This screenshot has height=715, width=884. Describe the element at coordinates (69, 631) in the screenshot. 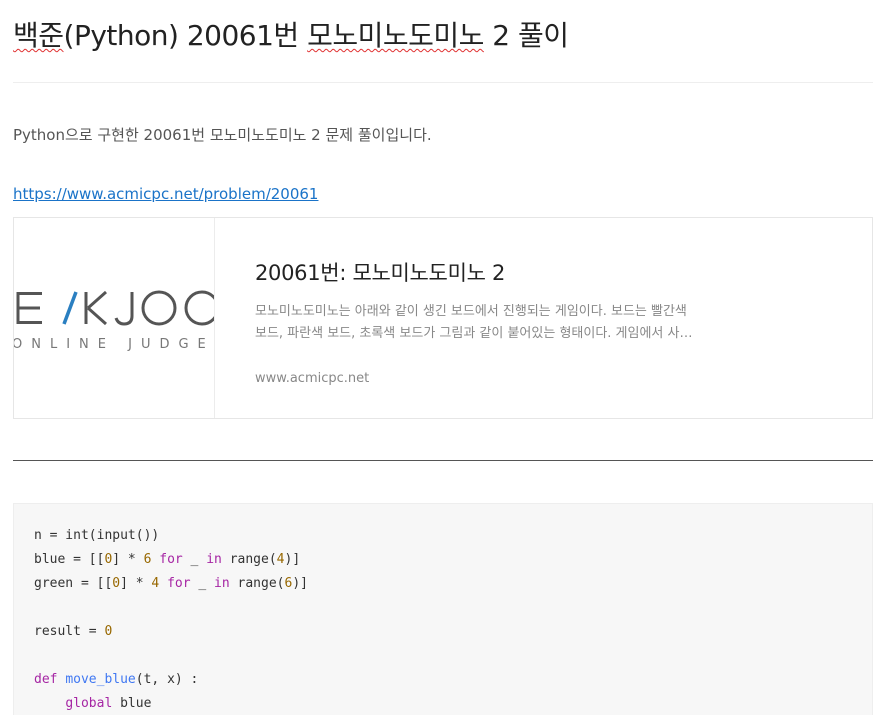

I see `code-token: result =` at that location.